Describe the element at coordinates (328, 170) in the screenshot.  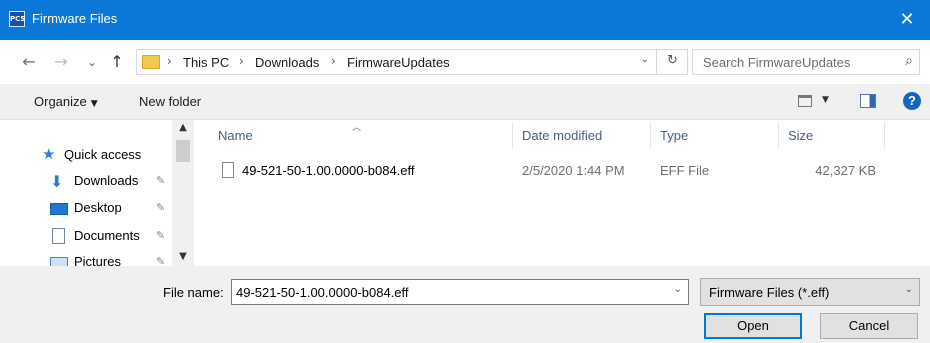
I see `file-name-cell: 49-521-50-1.00.0000-b084.eff` at that location.